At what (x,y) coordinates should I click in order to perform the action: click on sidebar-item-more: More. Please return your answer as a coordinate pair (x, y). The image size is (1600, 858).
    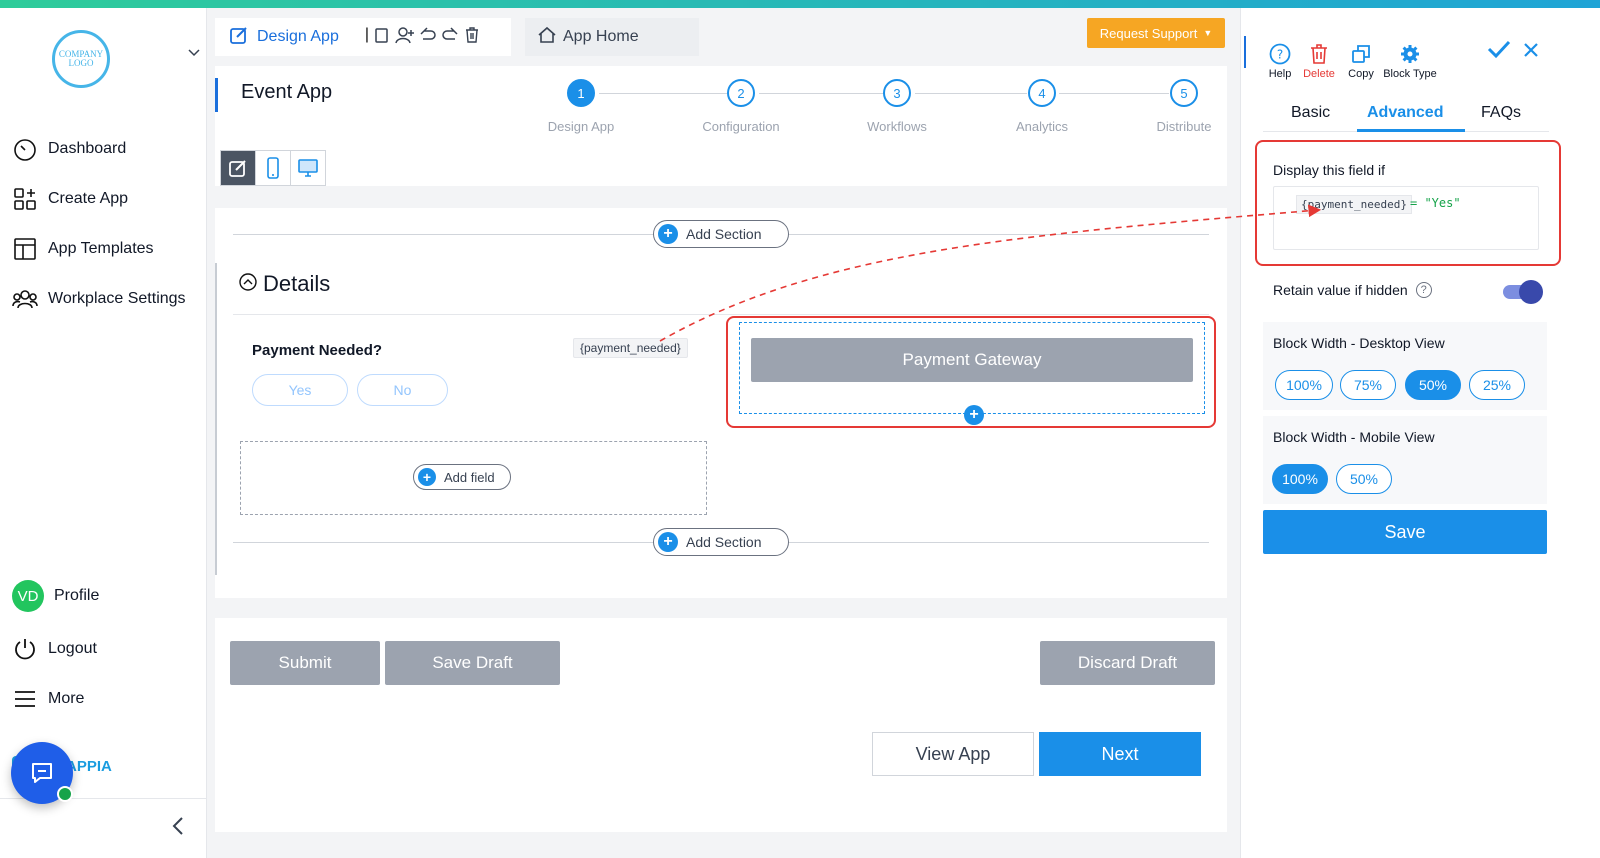
    Looking at the image, I should click on (48, 699).